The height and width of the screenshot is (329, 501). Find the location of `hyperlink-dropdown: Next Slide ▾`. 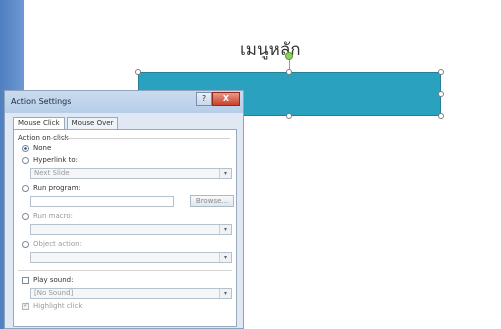

hyperlink-dropdown: Next Slide ▾ is located at coordinates (131, 173).